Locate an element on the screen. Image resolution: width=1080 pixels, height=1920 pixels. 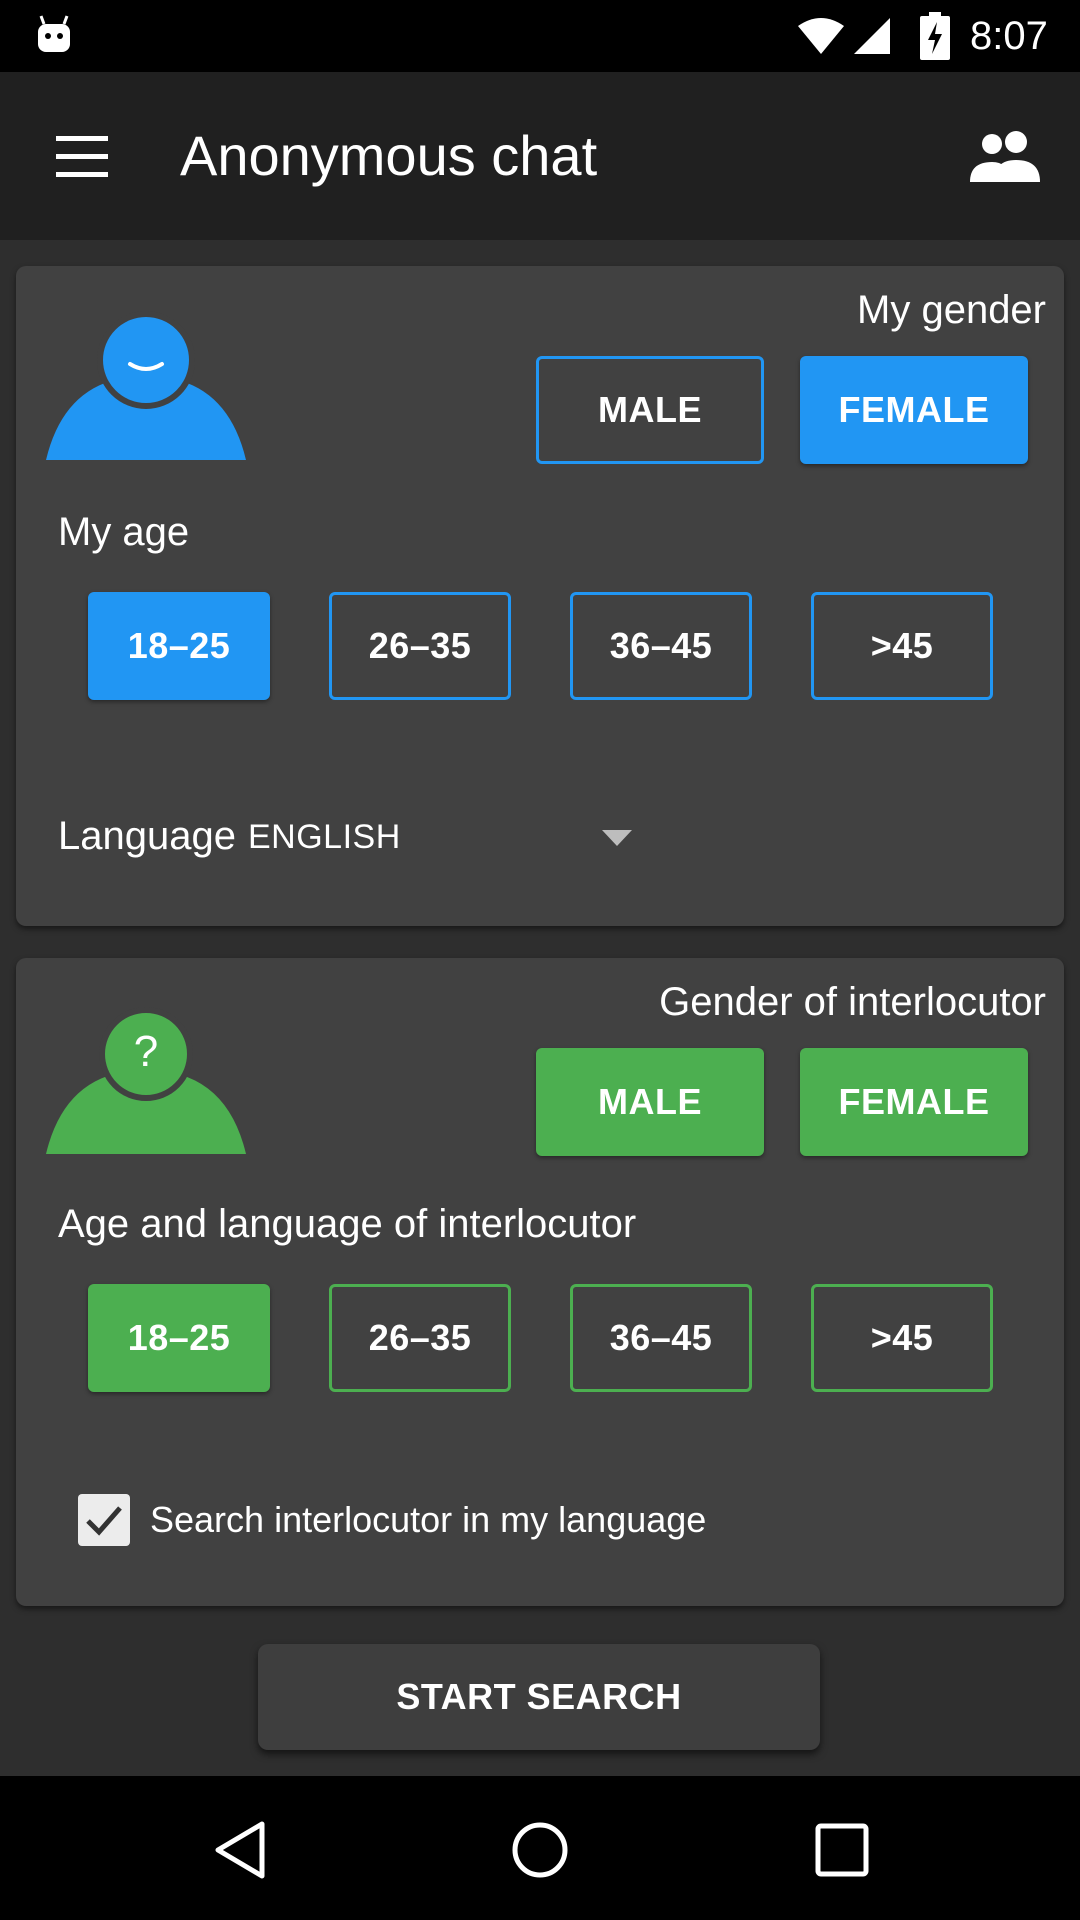
status-time: 8:07 is located at coordinates (1009, 36).